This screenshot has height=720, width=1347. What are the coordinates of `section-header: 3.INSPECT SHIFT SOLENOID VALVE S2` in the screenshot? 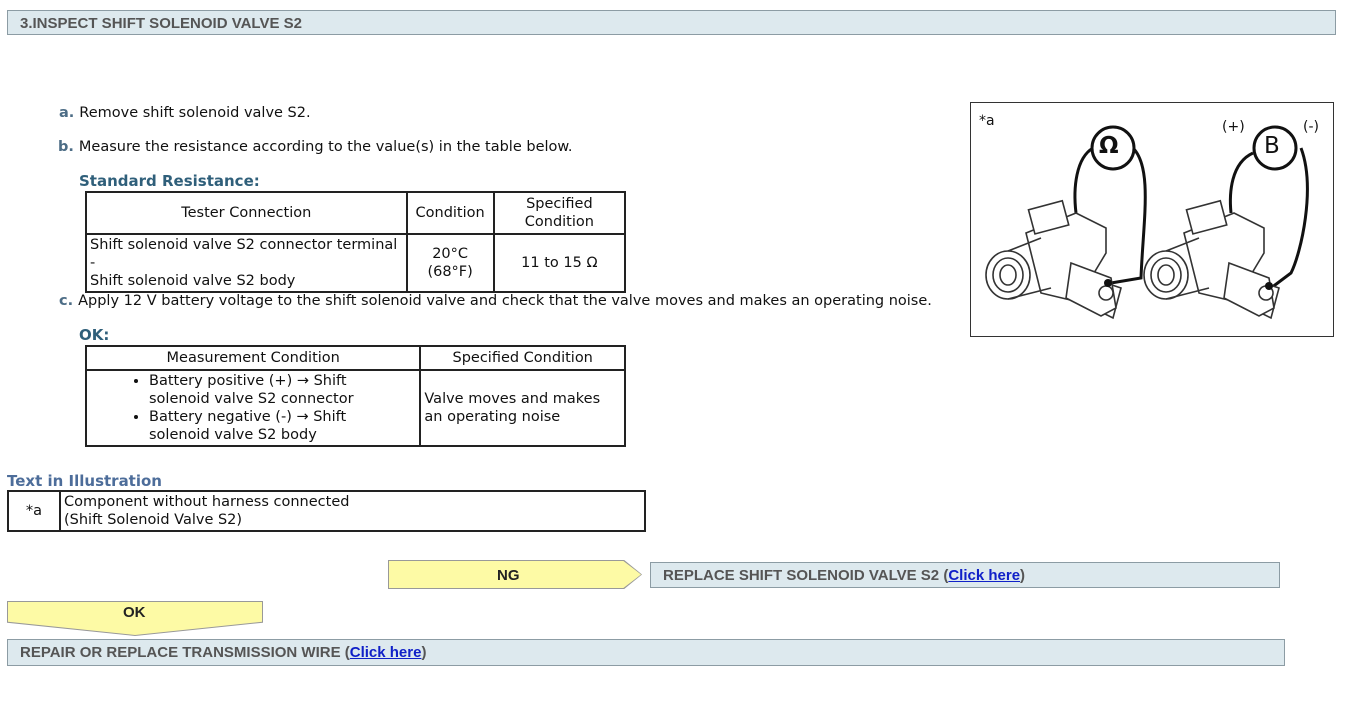 It's located at (671, 22).